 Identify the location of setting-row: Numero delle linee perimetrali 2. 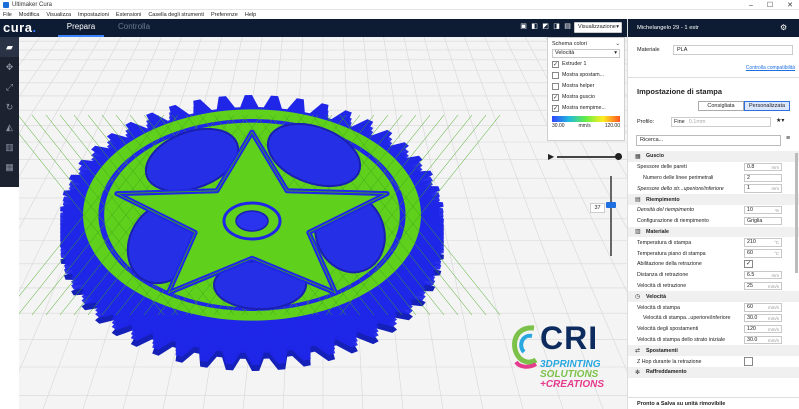
(713, 178).